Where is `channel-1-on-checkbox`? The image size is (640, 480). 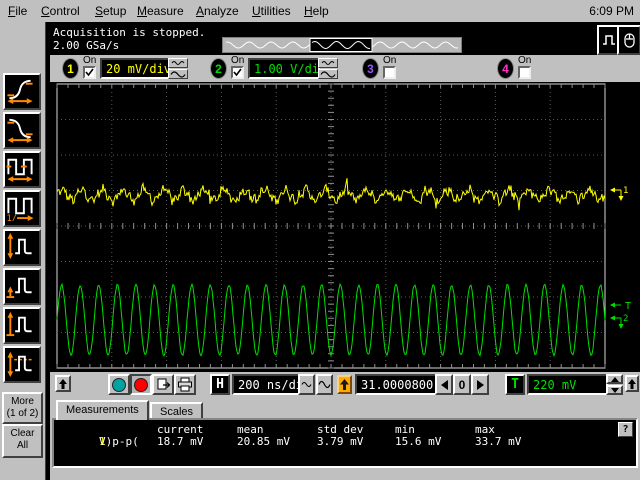 channel-1-on-checkbox is located at coordinates (89, 72).